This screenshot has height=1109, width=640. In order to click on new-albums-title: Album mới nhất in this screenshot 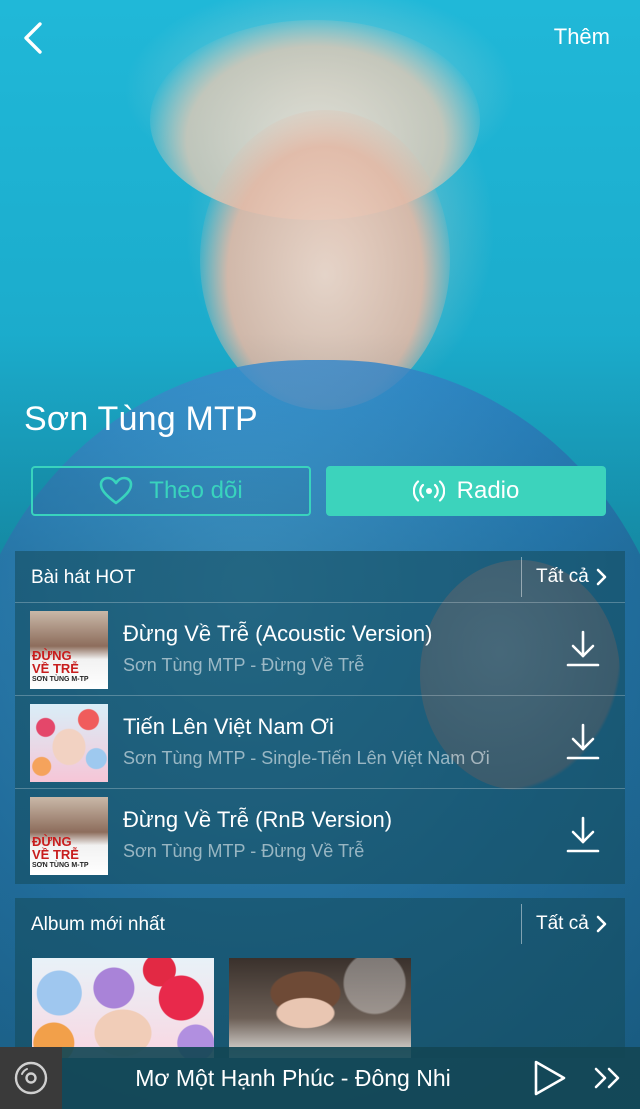, I will do `click(98, 924)`.